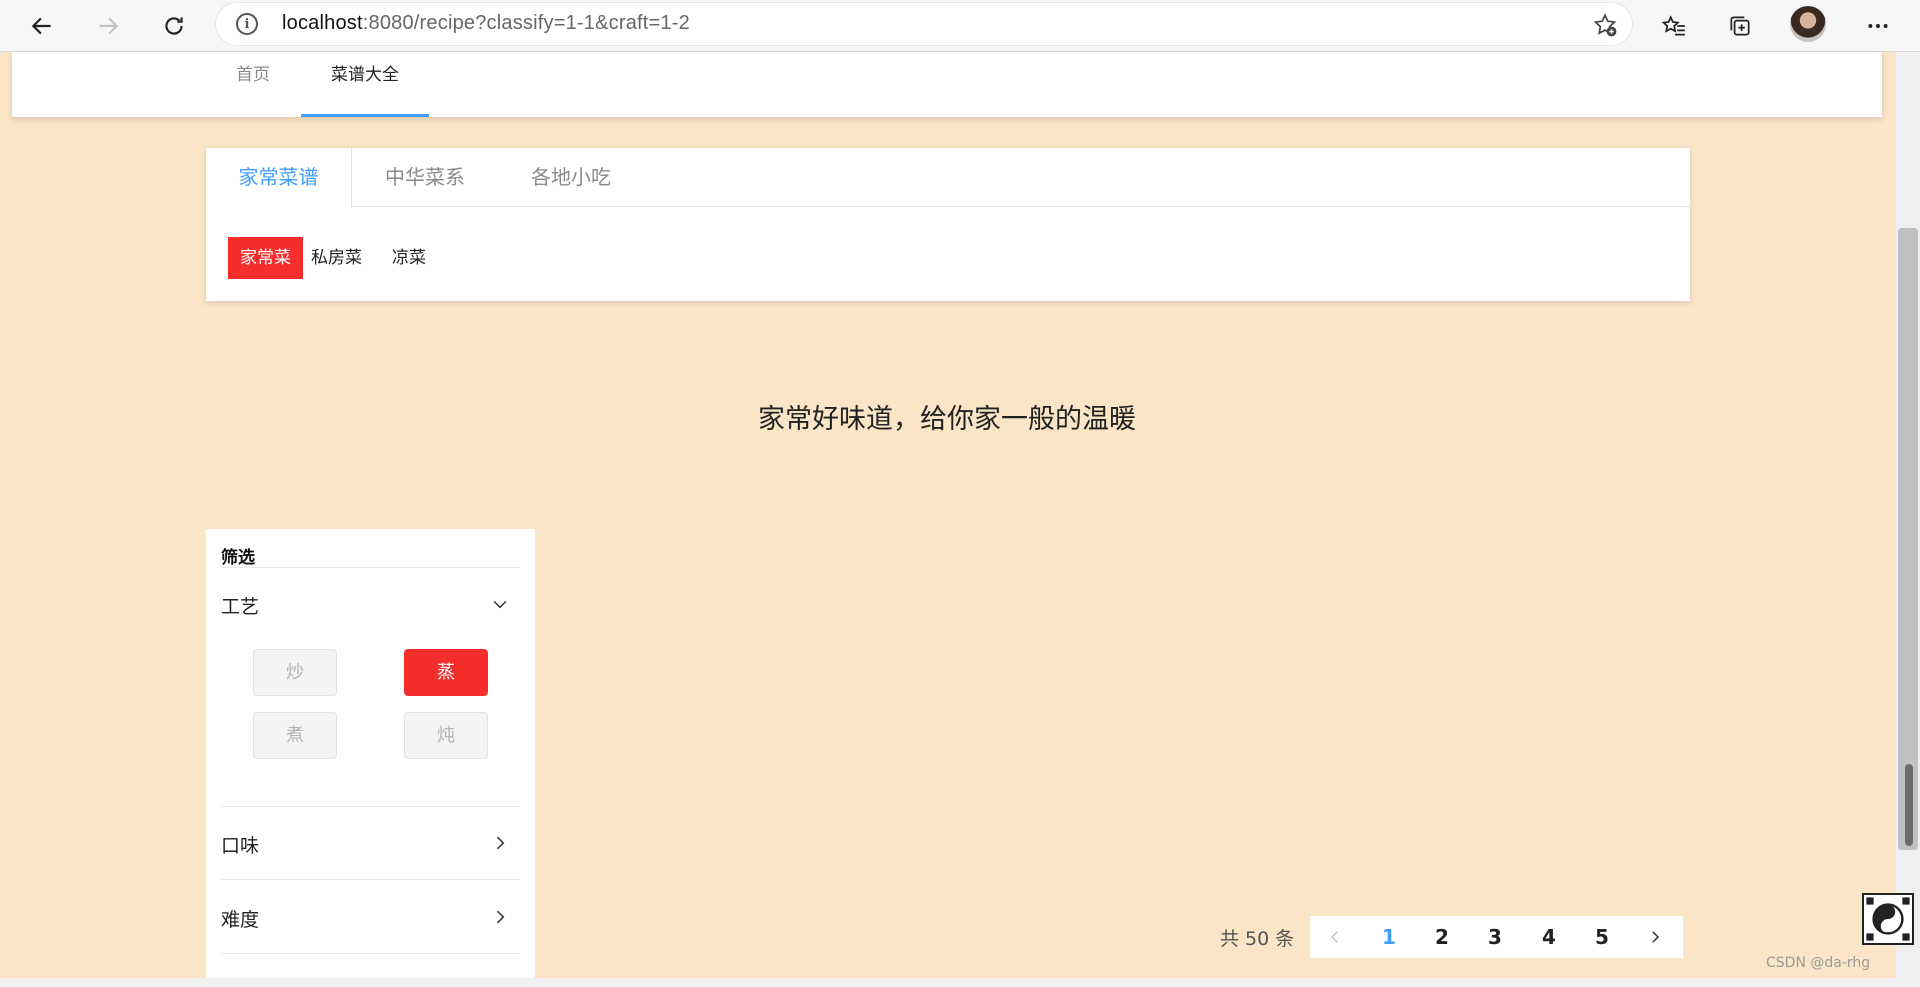 The width and height of the screenshot is (1920, 987). Describe the element at coordinates (279, 178) in the screenshot. I see `tab-home-recipes: 家常菜谱` at that location.